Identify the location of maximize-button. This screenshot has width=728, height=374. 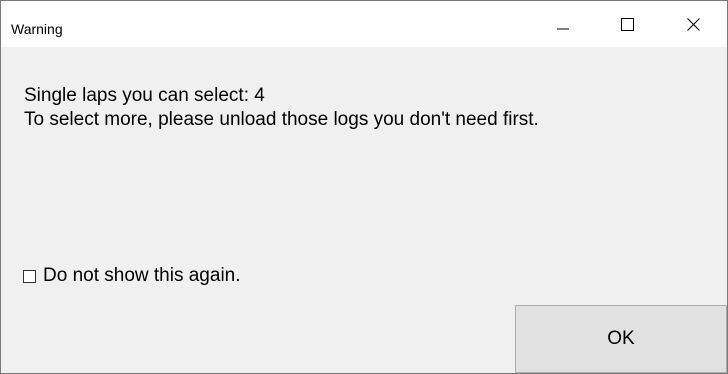
(627, 24).